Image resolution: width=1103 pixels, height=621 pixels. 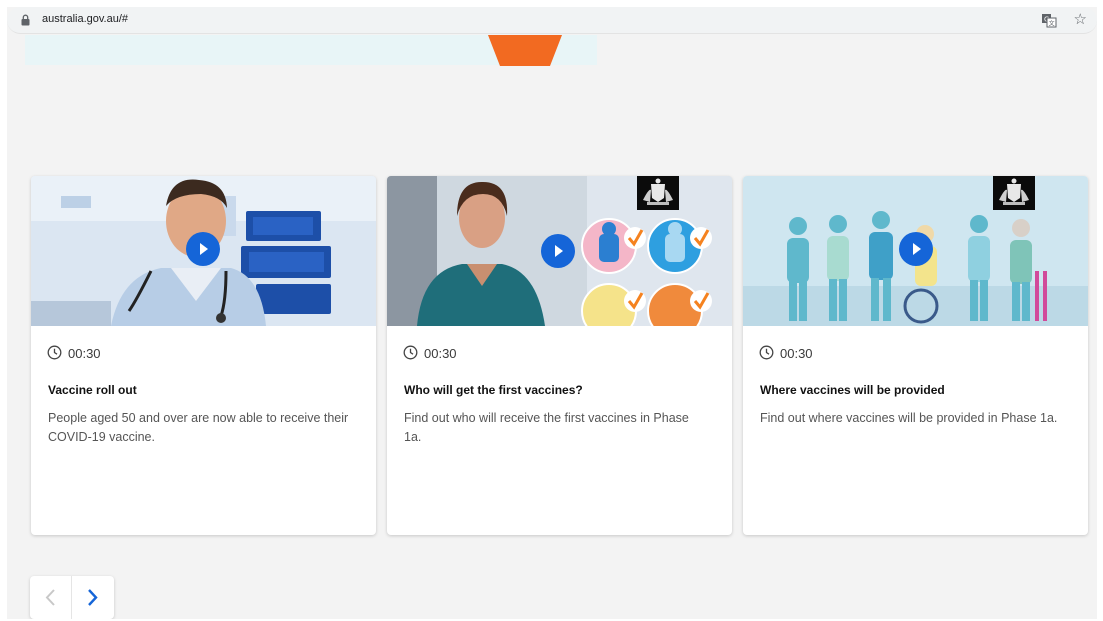 I want to click on carousel-next-button, so click(x=93, y=597).